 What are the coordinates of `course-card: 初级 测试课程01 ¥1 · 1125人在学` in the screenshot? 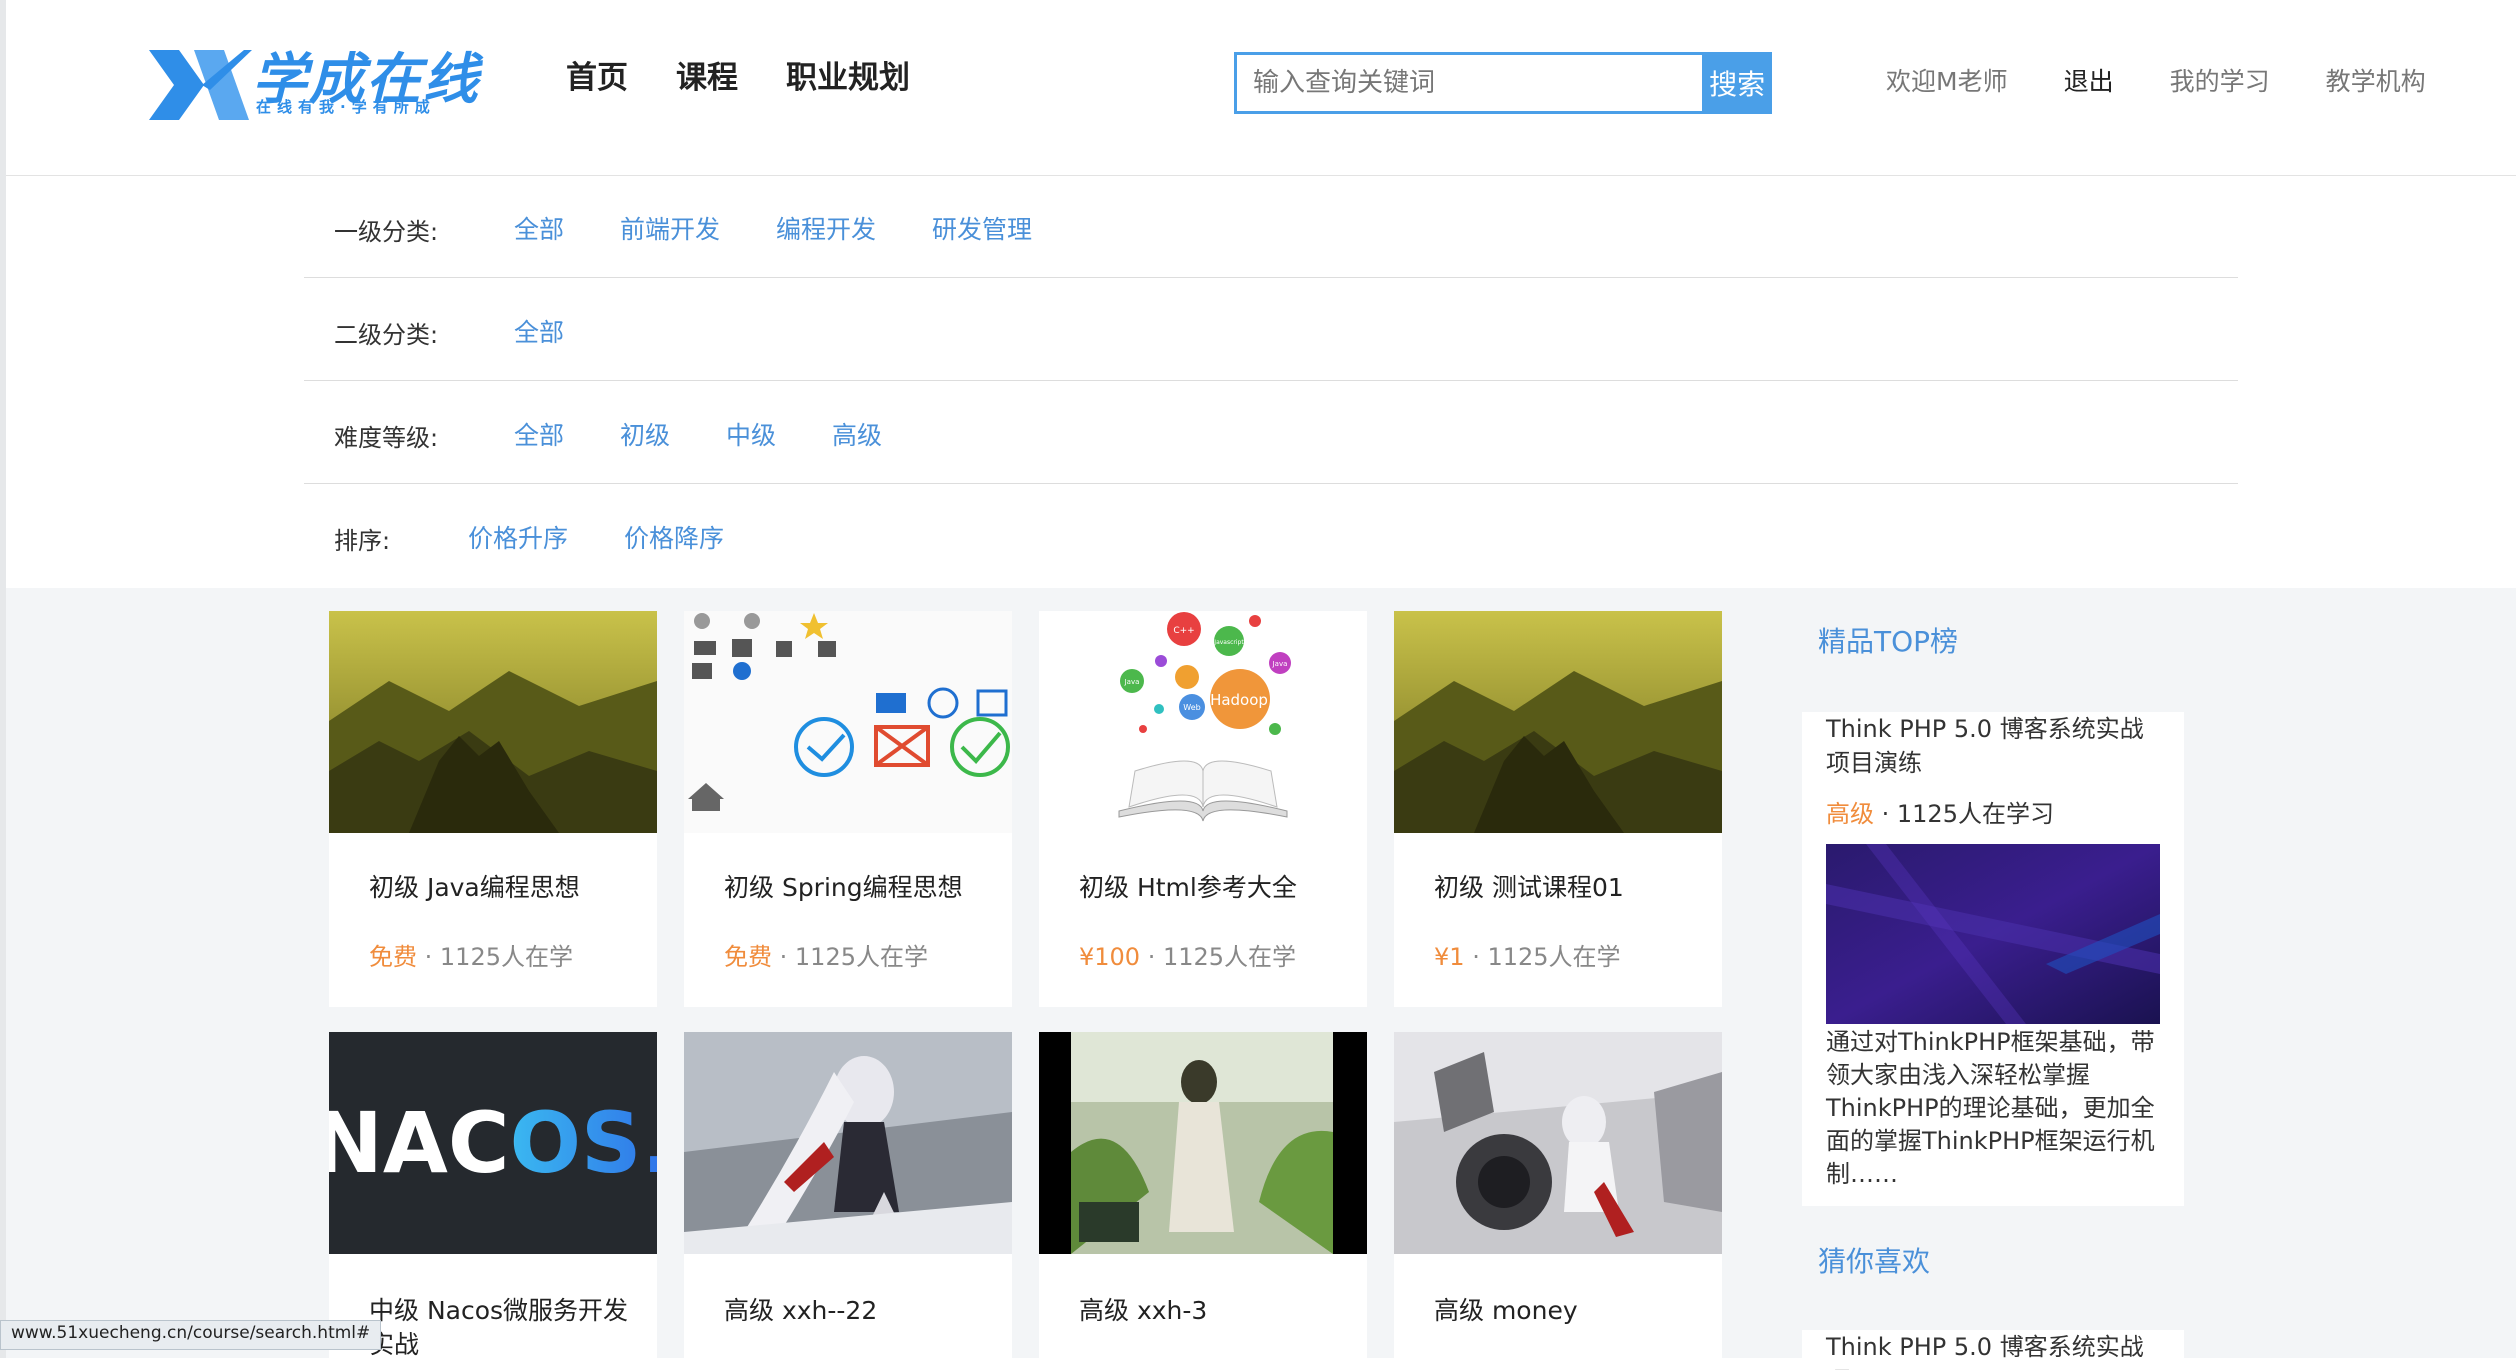 It's located at (1558, 809).